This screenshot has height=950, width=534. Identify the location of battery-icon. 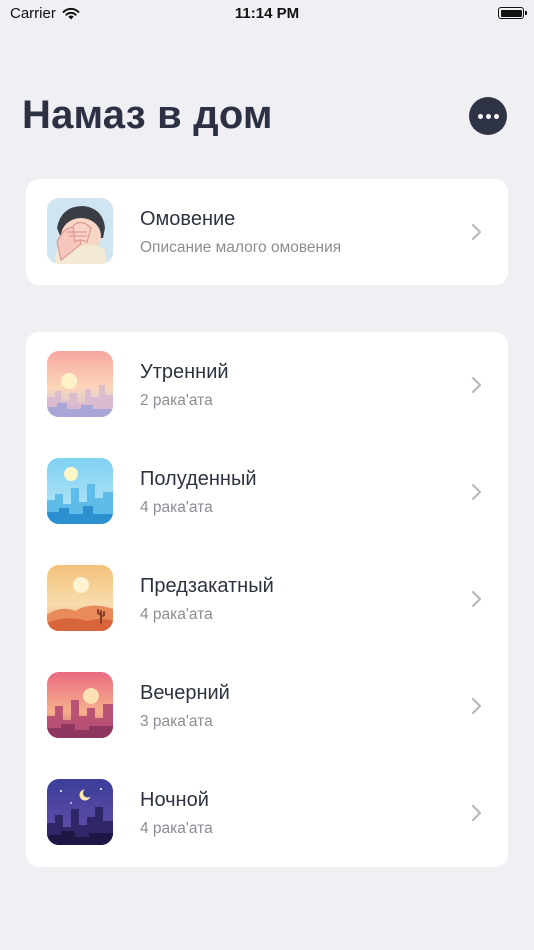
(512, 13).